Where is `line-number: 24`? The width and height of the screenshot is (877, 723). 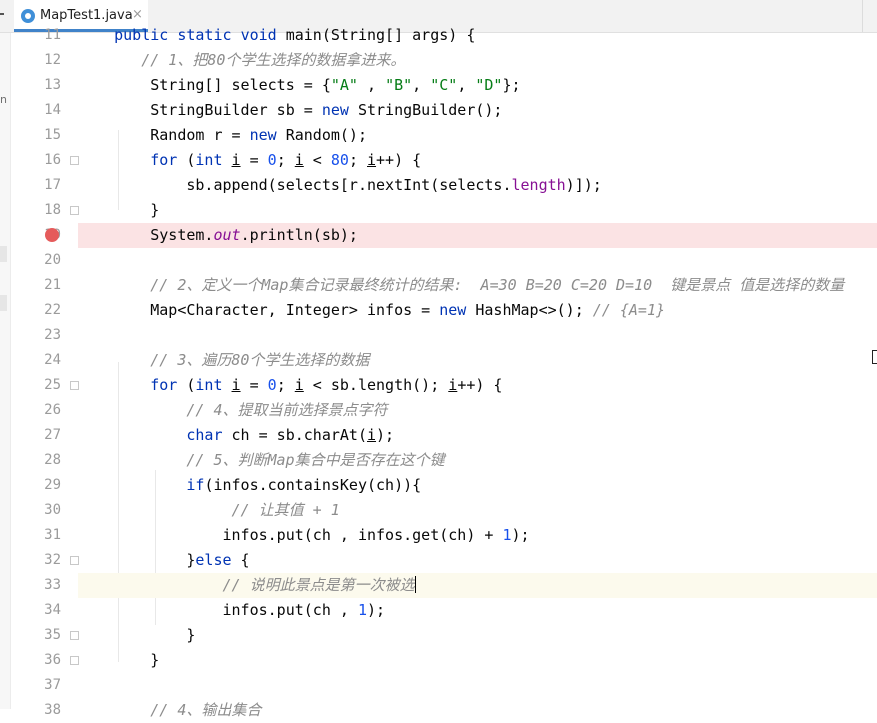
line-number: 24 is located at coordinates (36, 360).